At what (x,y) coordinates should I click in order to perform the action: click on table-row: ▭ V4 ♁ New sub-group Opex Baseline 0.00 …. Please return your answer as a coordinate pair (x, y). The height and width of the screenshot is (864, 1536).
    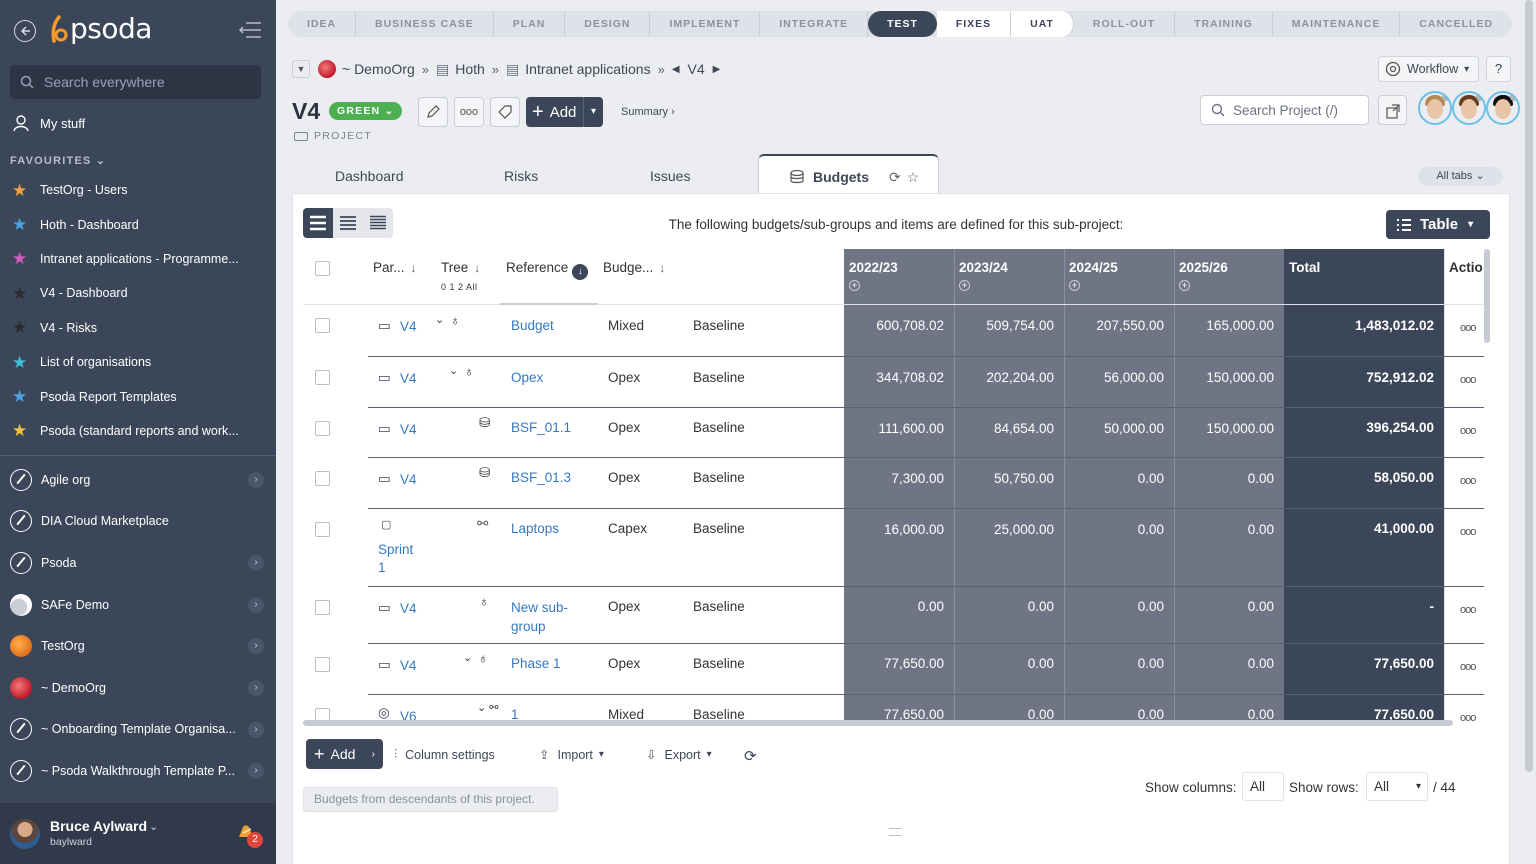
    Looking at the image, I should click on (893, 615).